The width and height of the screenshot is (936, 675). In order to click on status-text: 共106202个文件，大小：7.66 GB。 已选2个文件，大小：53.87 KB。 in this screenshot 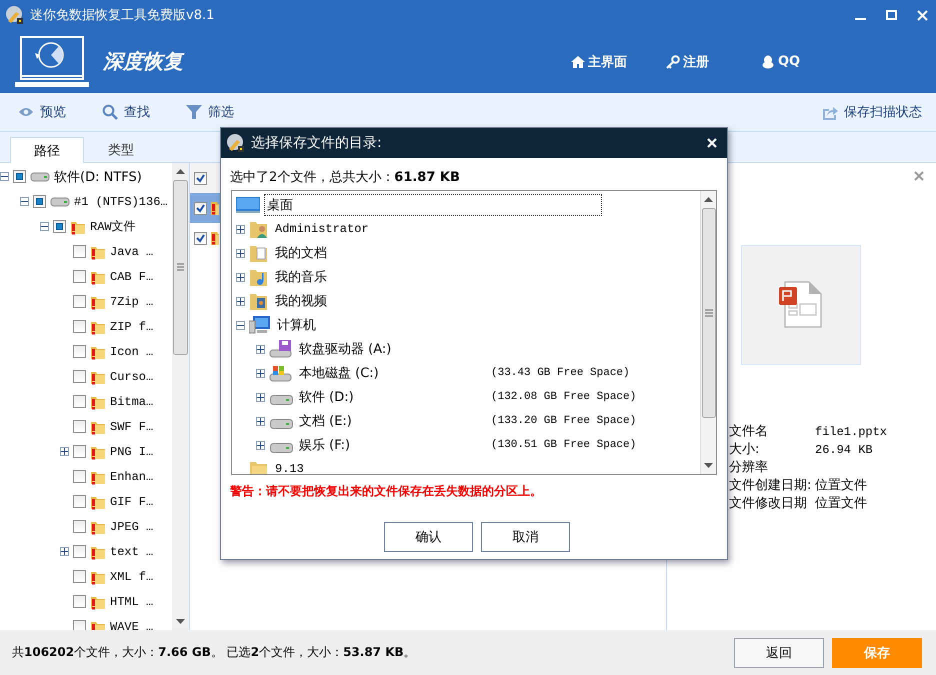, I will do `click(214, 652)`.